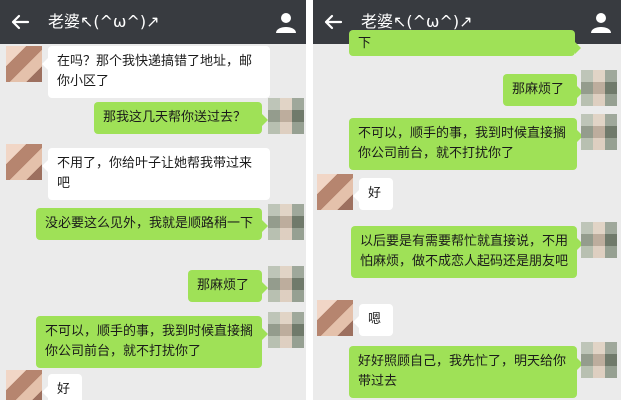  Describe the element at coordinates (104, 21) in the screenshot. I see `chat-title: 老婆↖(^ω^)↗` at that location.